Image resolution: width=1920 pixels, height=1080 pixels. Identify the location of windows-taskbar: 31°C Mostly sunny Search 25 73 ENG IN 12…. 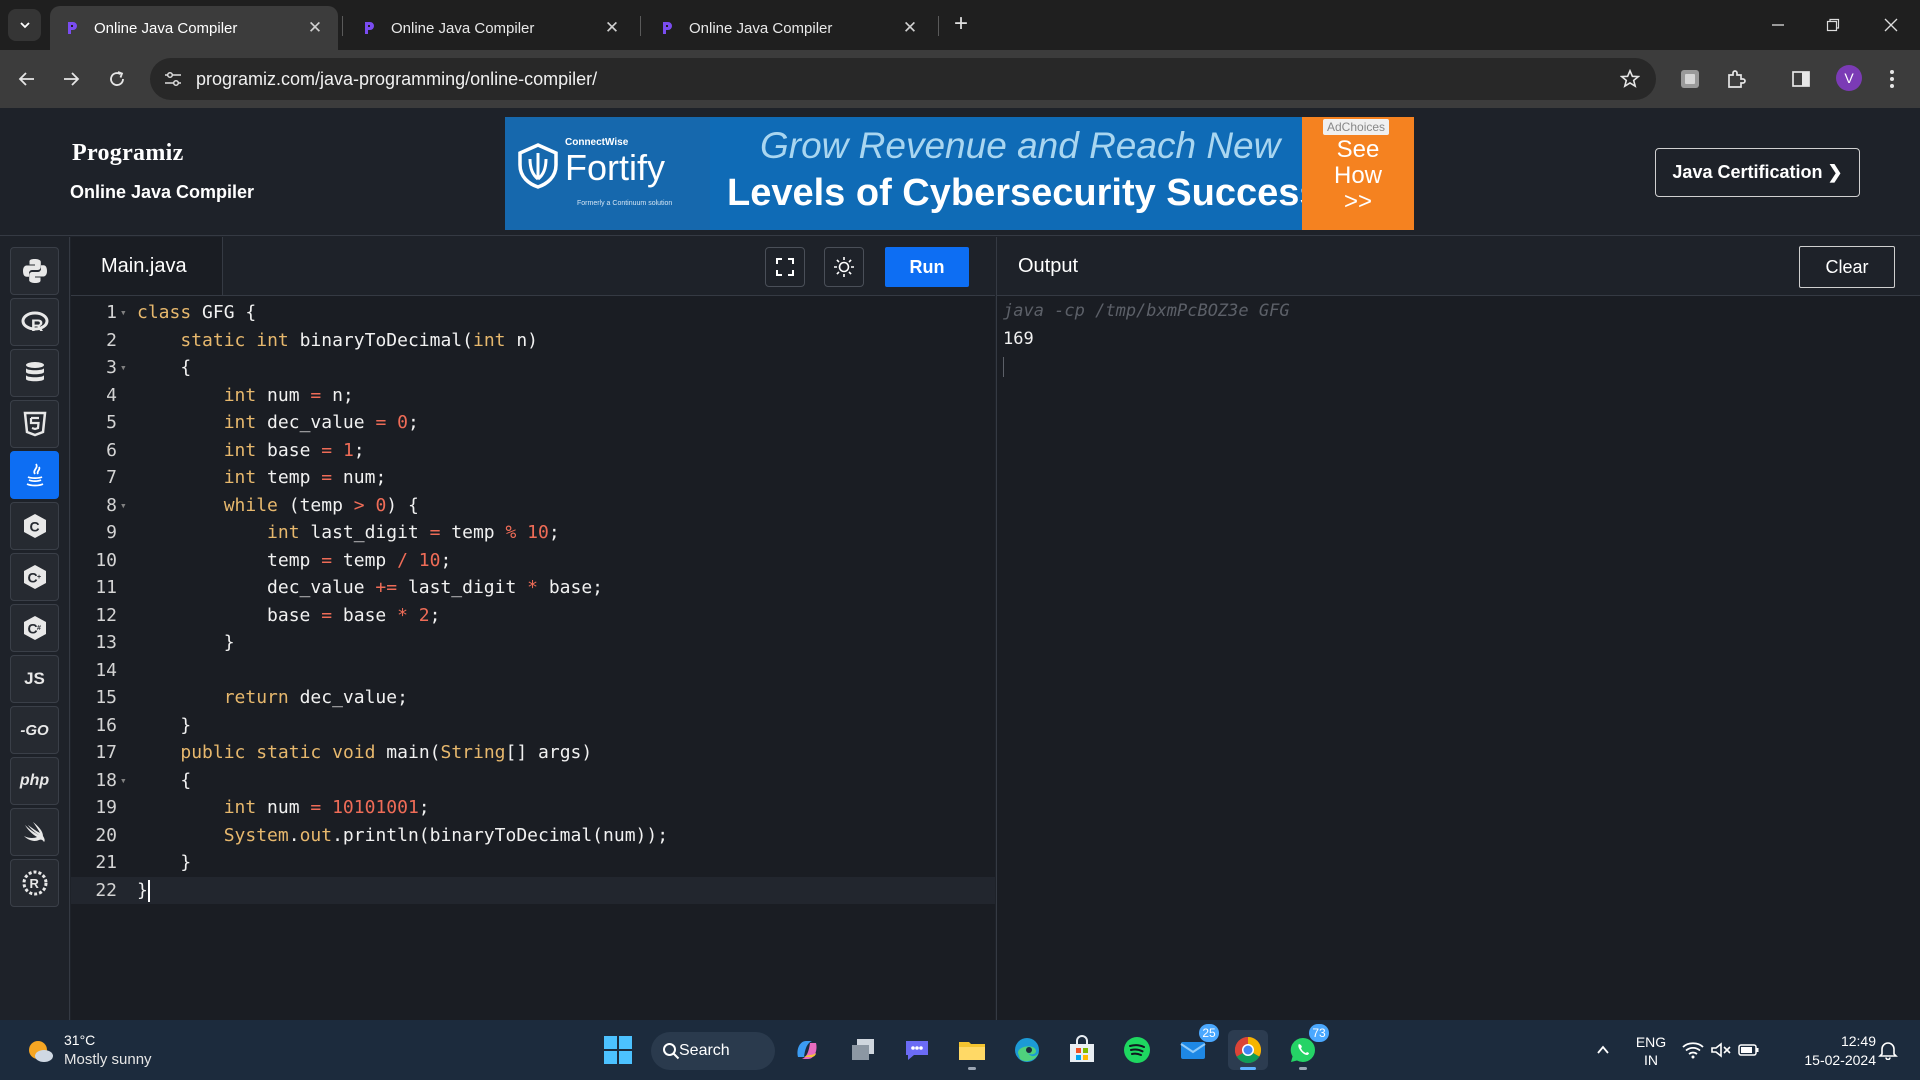
(960, 1050).